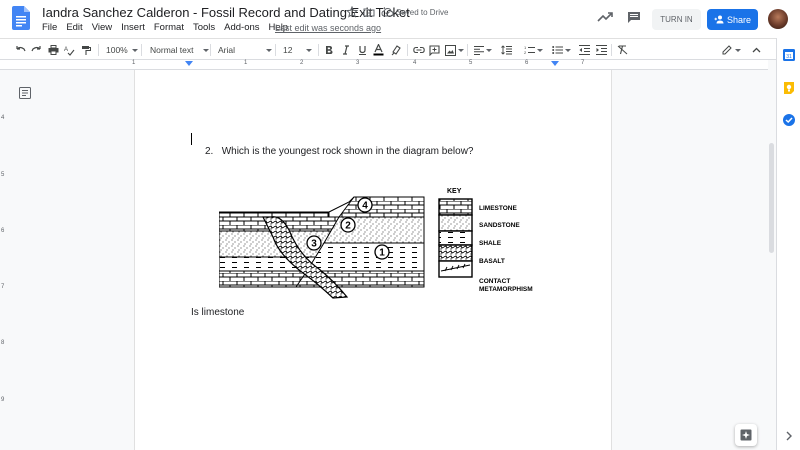  I want to click on key-label-shale: SHALE, so click(490, 243).